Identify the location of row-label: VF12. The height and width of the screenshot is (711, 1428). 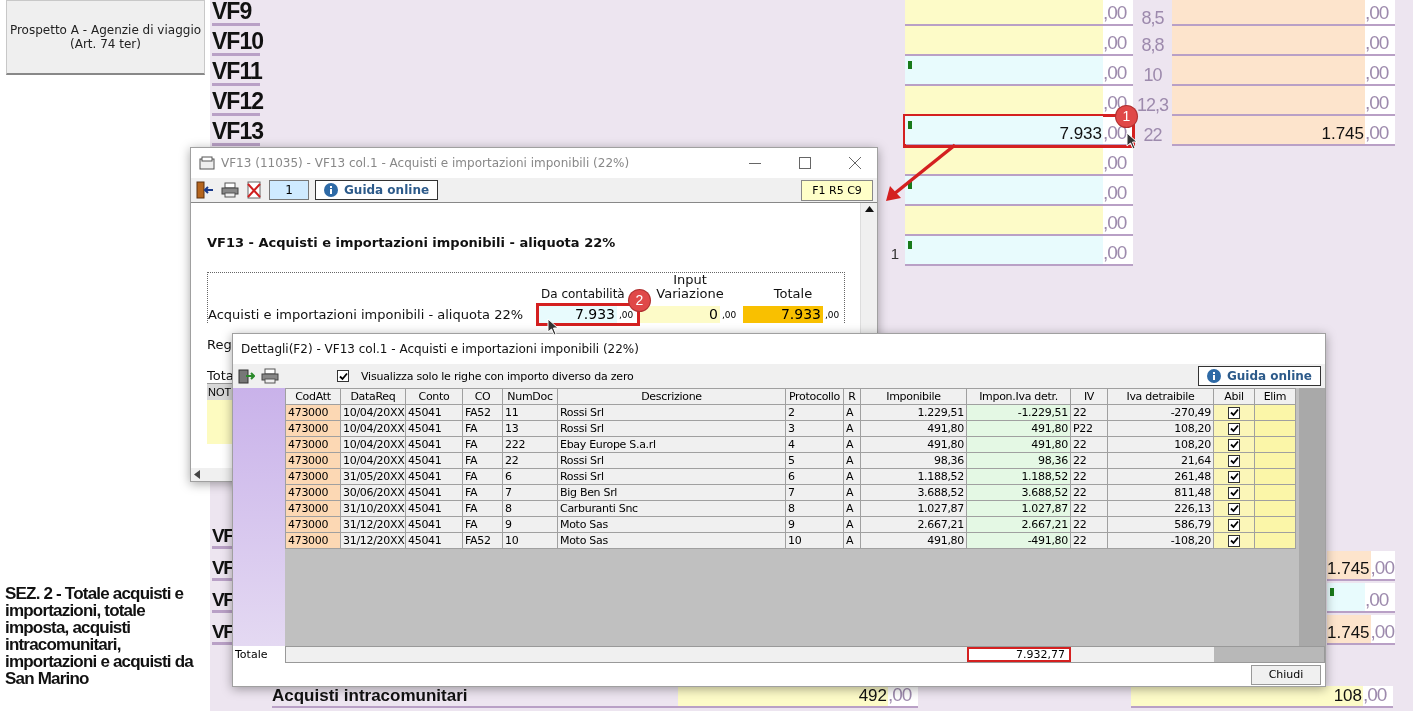
(237, 100).